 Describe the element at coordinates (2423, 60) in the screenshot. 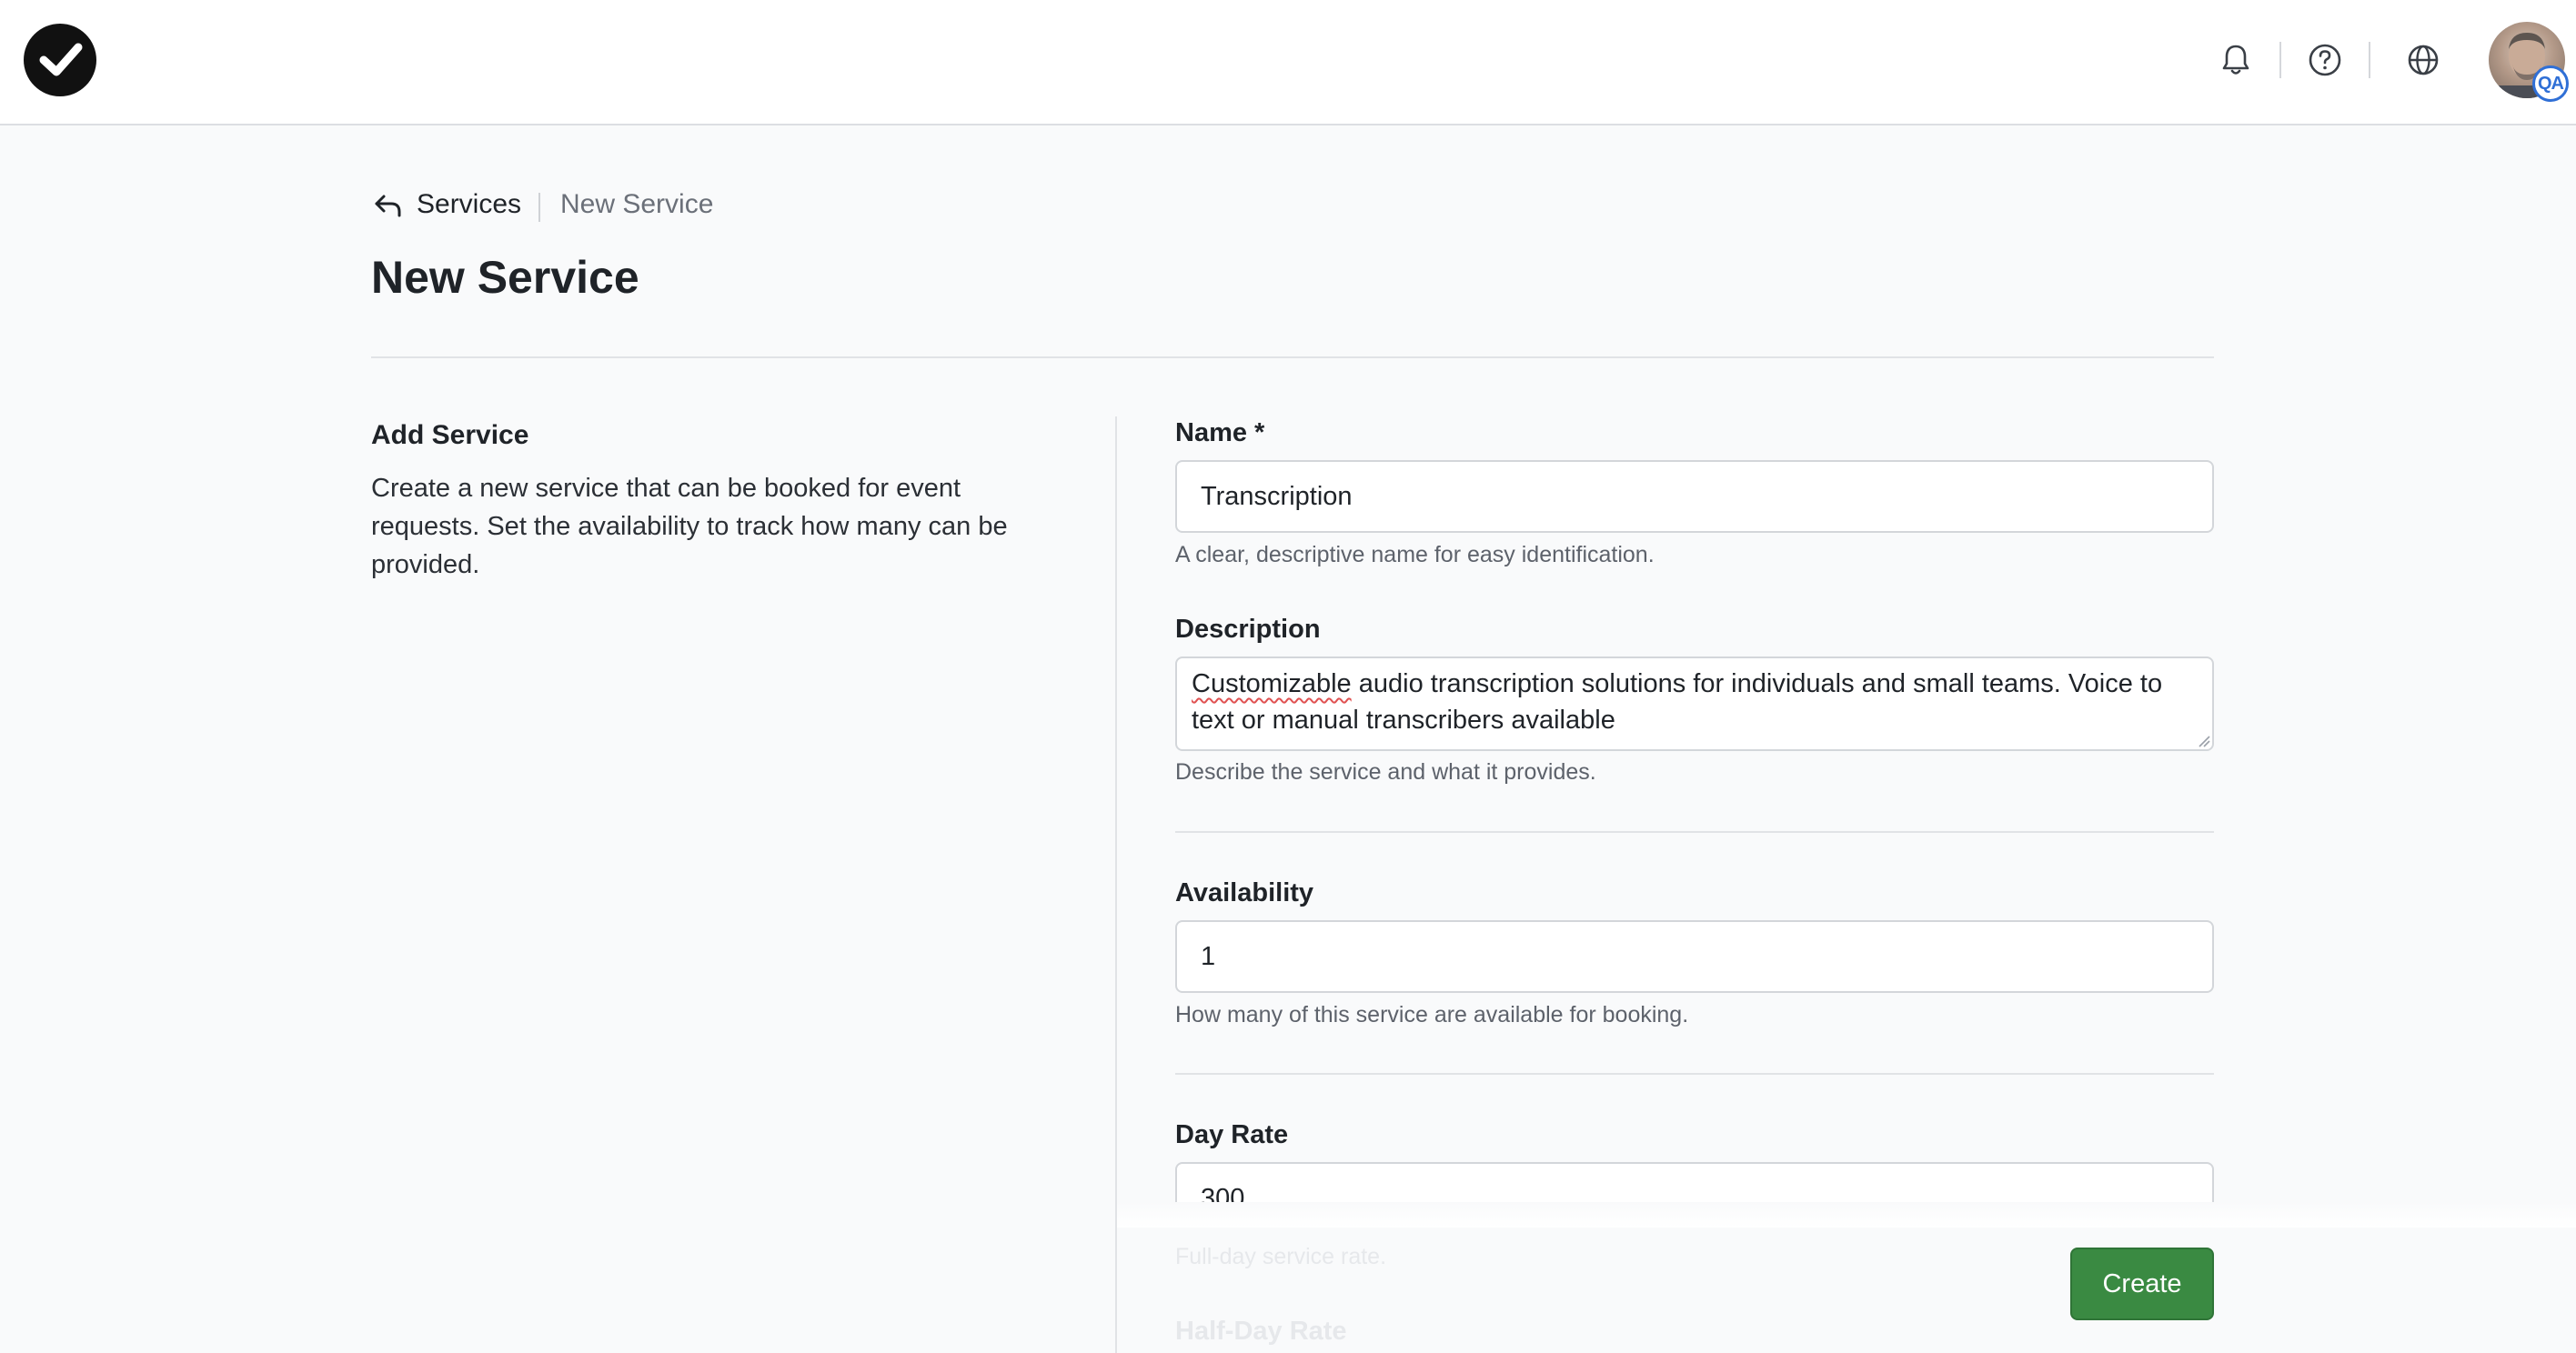

I see `globe-icon` at that location.